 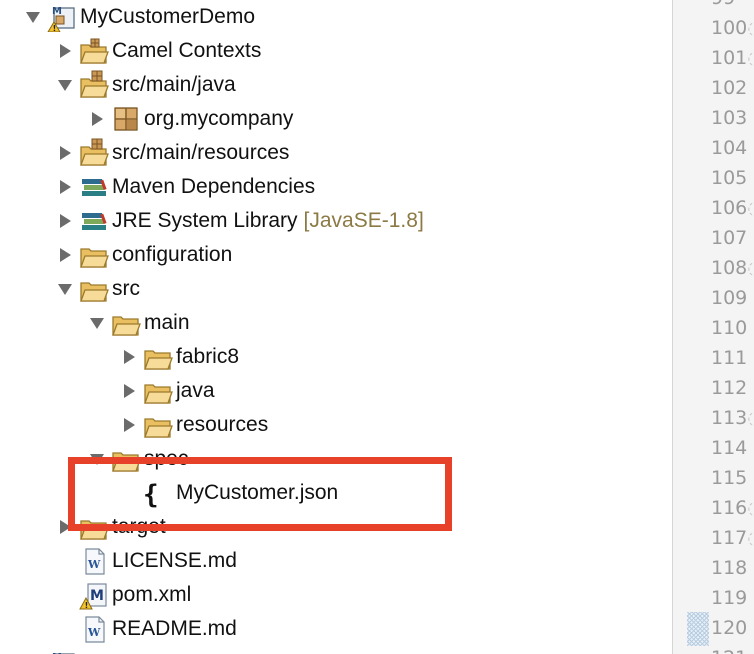 I want to click on tree-item-configuration: configuration, so click(x=143, y=255).